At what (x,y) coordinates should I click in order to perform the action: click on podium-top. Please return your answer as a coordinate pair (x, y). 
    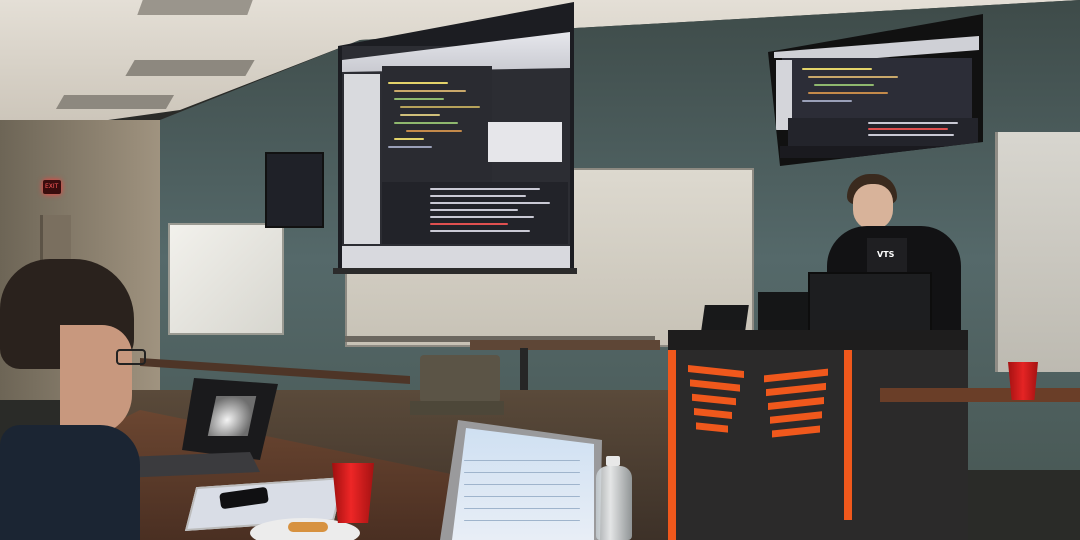
    Looking at the image, I should click on (818, 340).